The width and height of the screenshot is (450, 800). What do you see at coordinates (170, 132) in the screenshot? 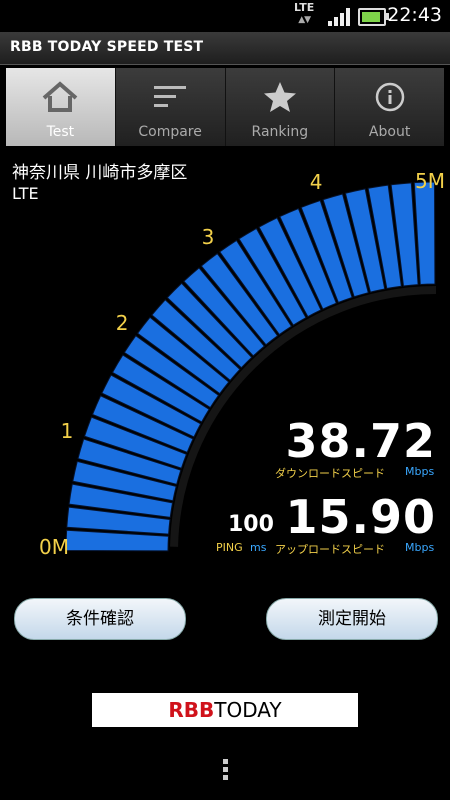
I see `tab-compare-label: Compare` at bounding box center [170, 132].